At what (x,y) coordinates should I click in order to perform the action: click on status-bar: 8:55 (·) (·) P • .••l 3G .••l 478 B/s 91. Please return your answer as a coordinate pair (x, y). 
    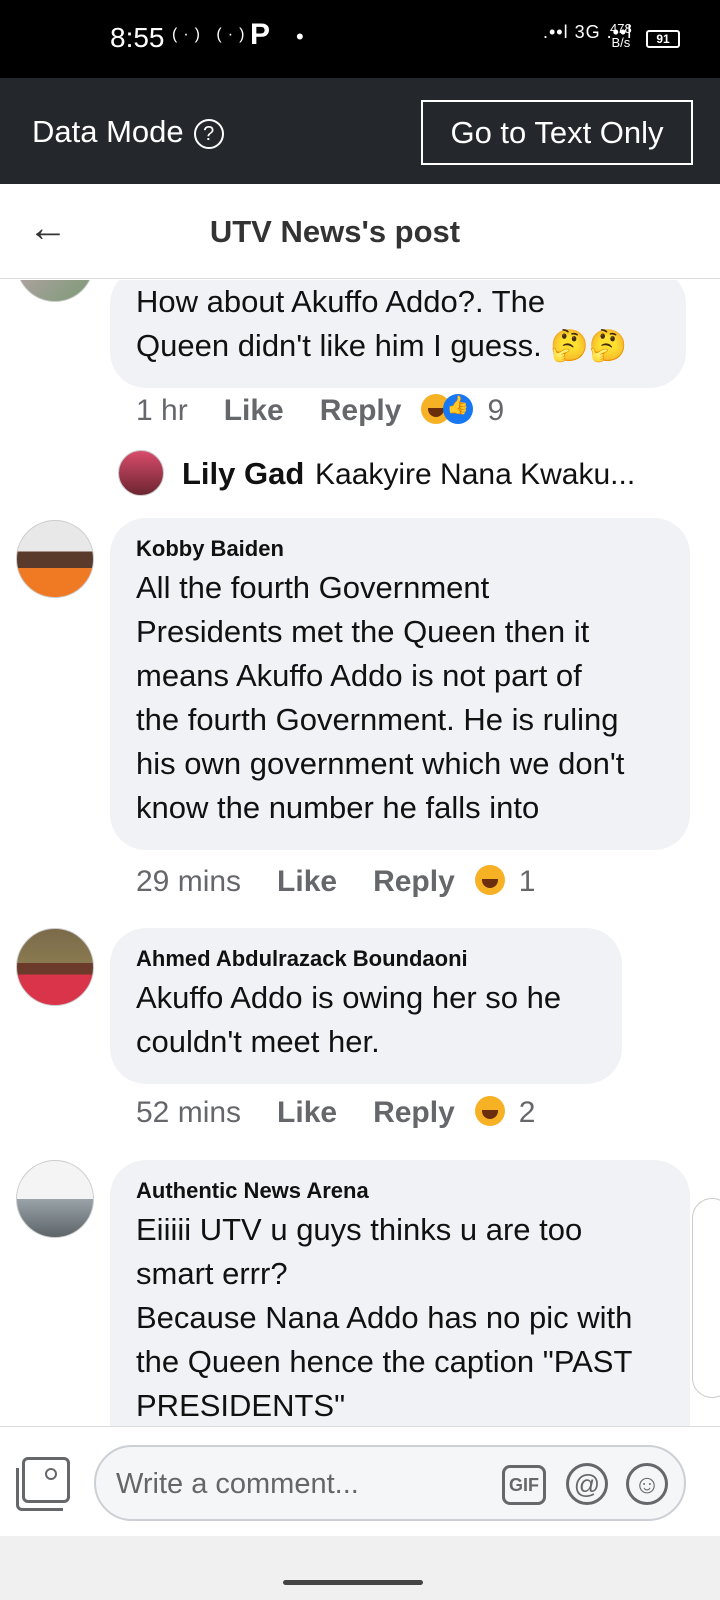
    Looking at the image, I should click on (360, 39).